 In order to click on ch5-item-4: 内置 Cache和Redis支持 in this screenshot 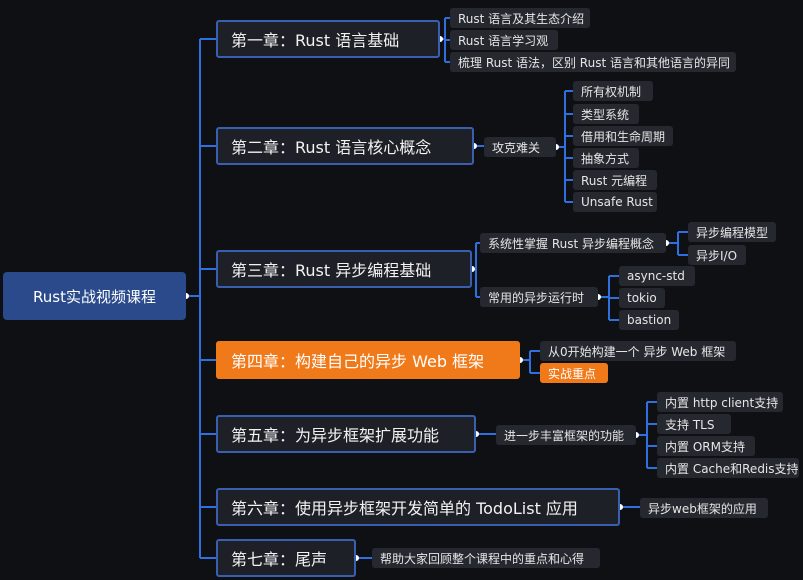, I will do `click(728, 468)`.